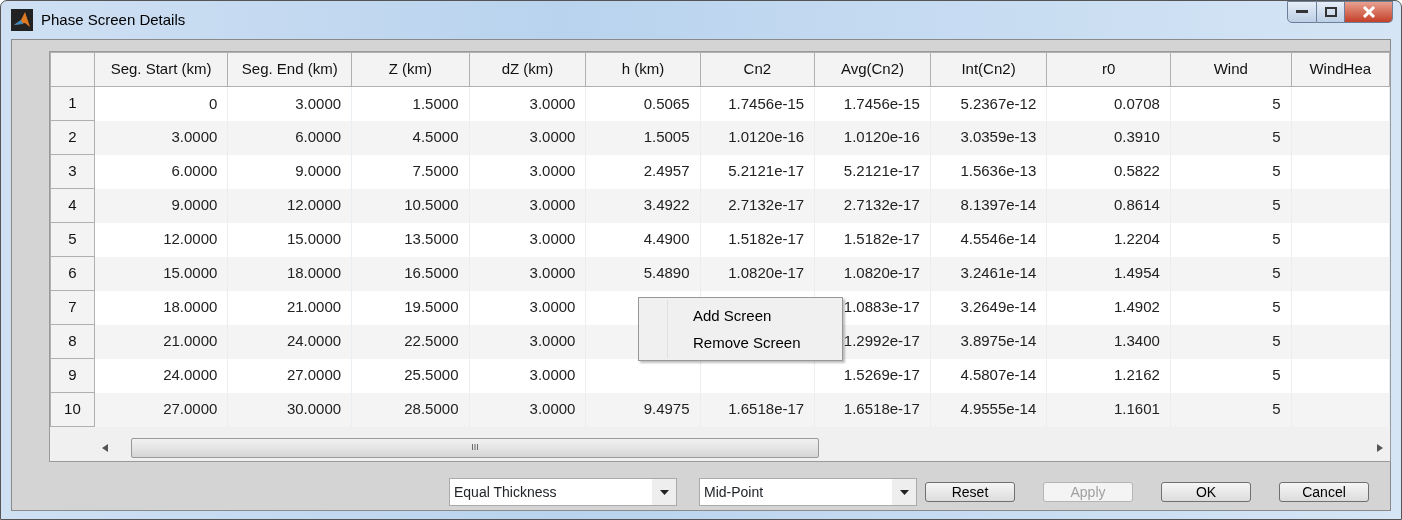 The height and width of the screenshot is (520, 1402). Describe the element at coordinates (161, 69) in the screenshot. I see `column-header: Seg. Start (km)` at that location.